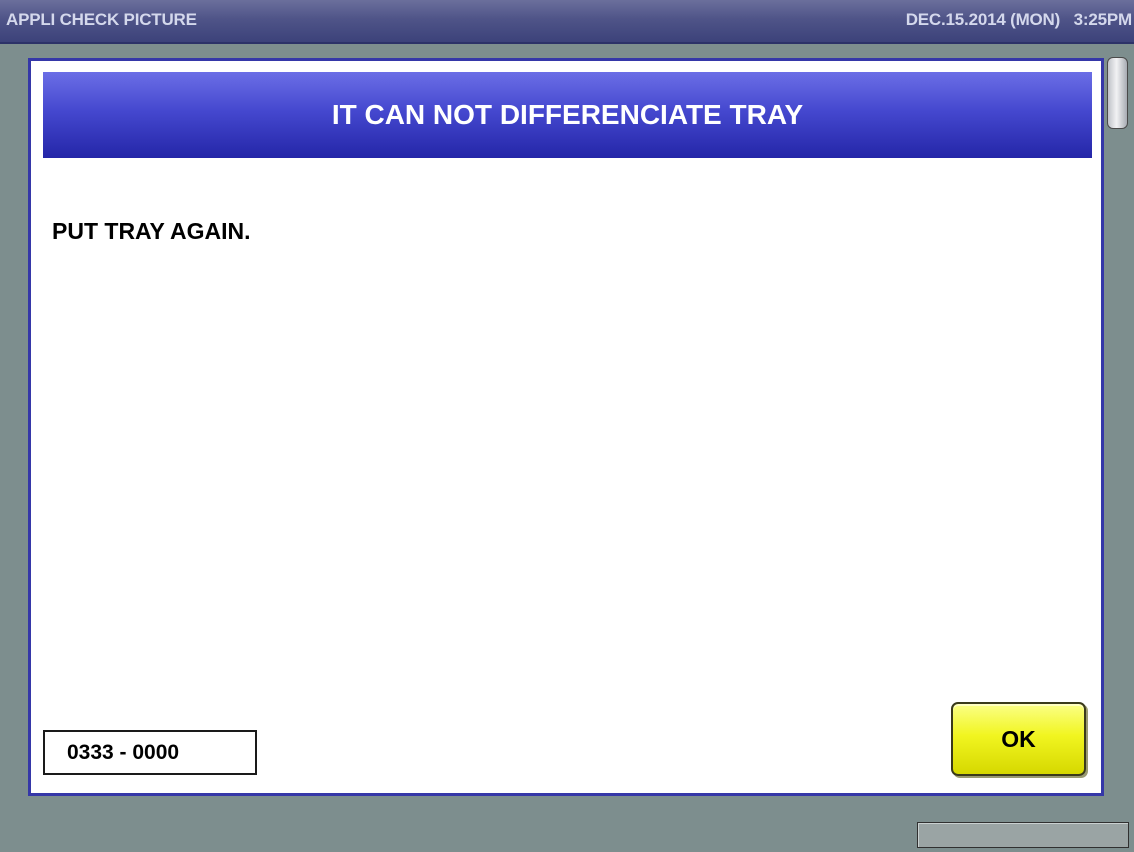  What do you see at coordinates (1018, 739) in the screenshot?
I see `ok-button: OK` at bounding box center [1018, 739].